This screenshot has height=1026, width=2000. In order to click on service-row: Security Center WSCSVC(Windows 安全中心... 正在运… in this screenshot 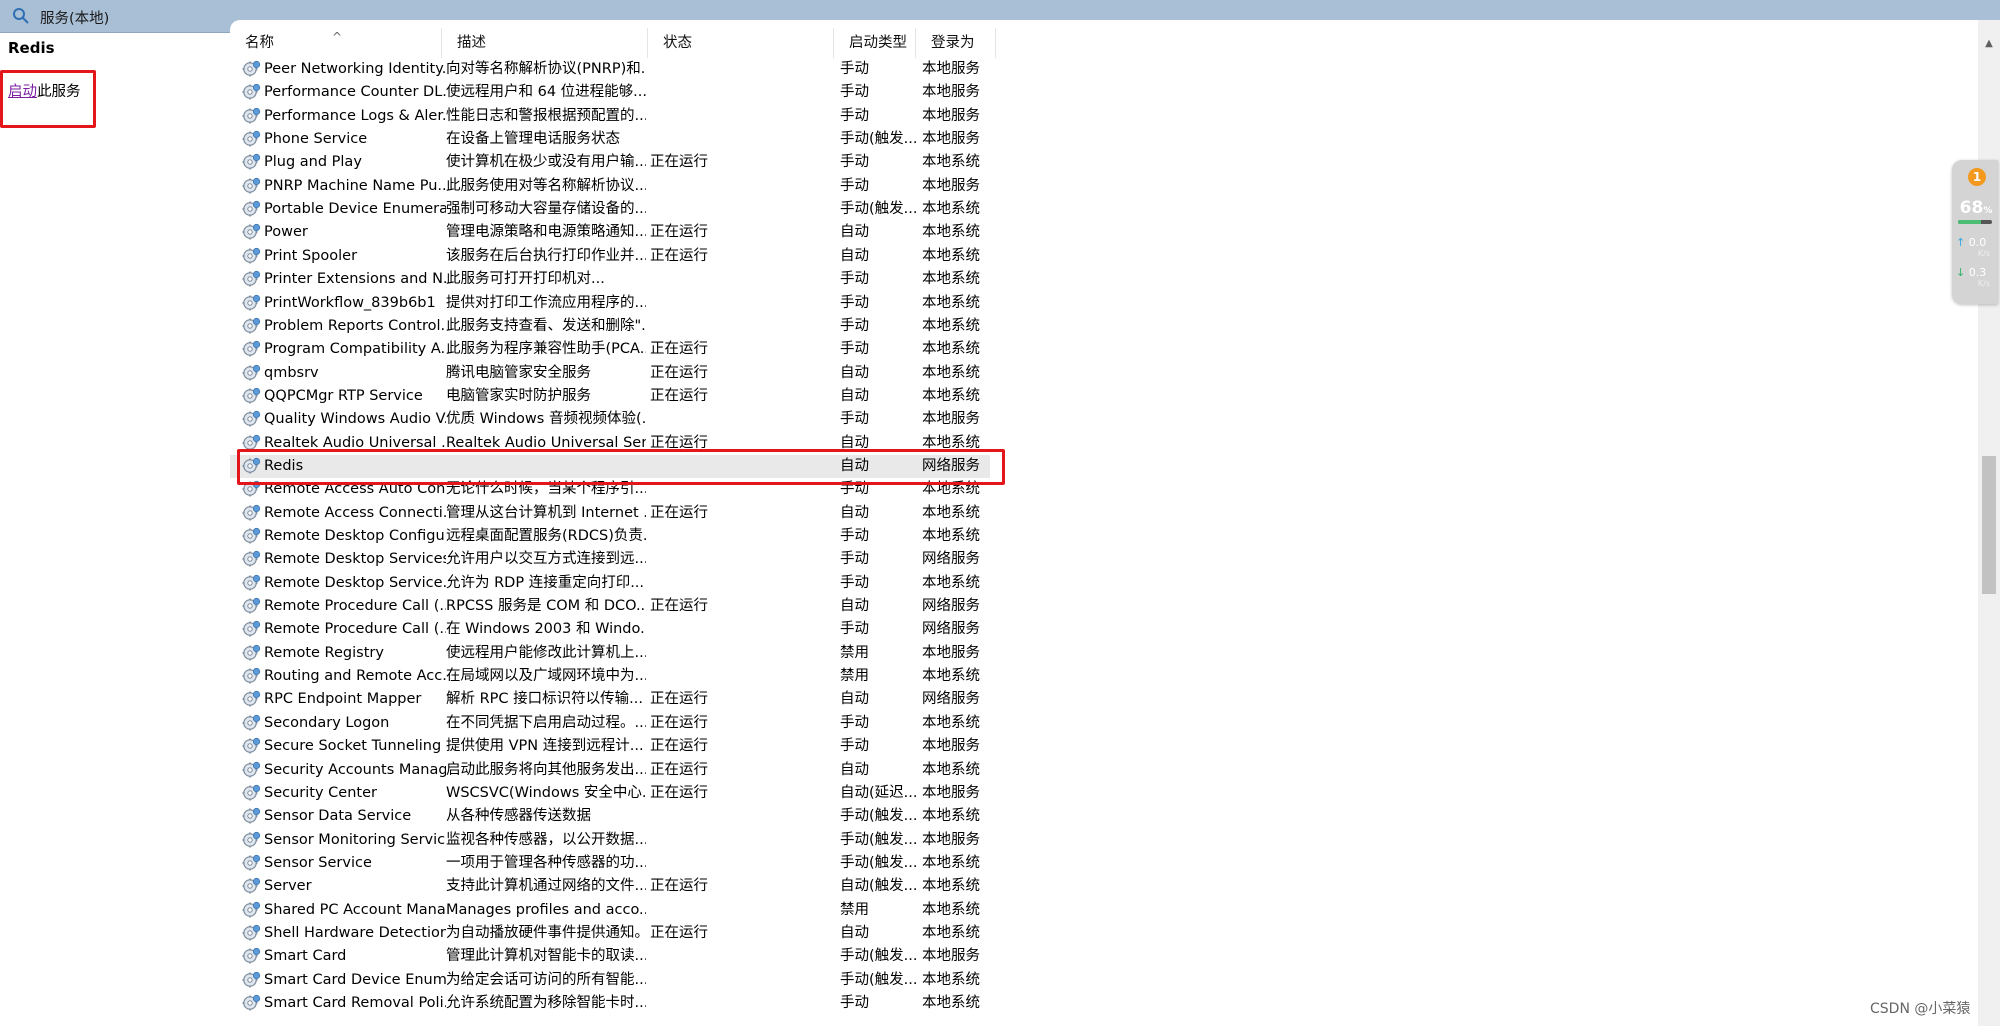, I will do `click(610, 793)`.